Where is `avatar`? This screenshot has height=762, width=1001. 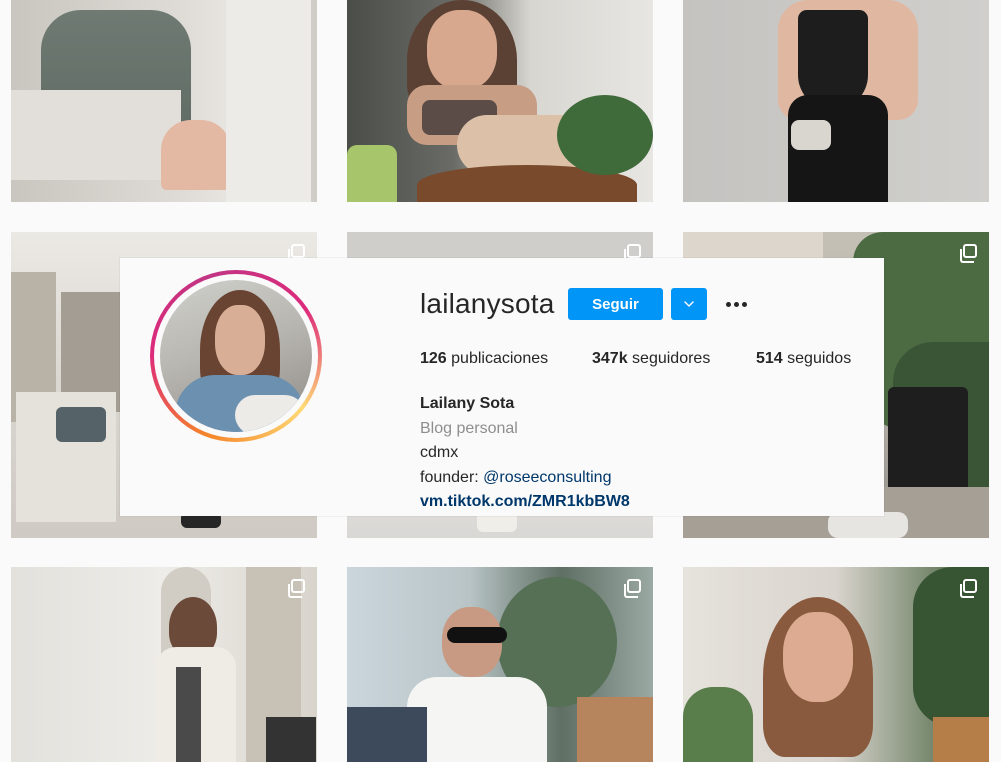 avatar is located at coordinates (236, 356).